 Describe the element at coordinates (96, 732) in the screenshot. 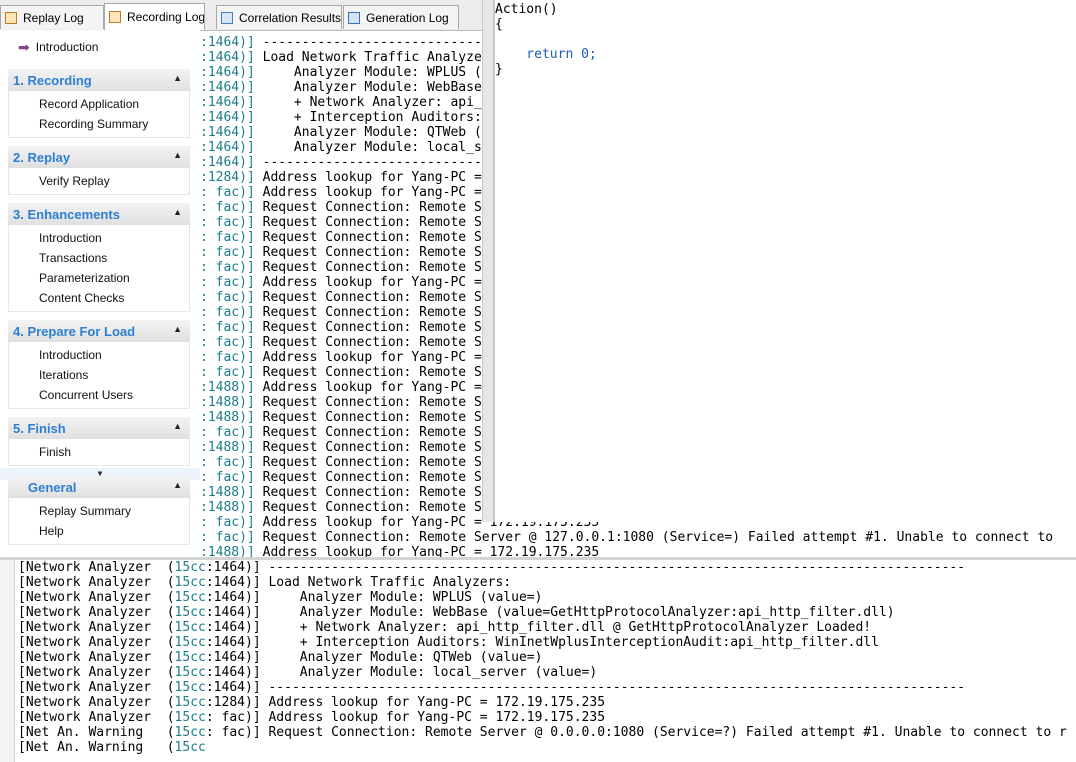

I see `log-source: [Net An. Warning (` at that location.